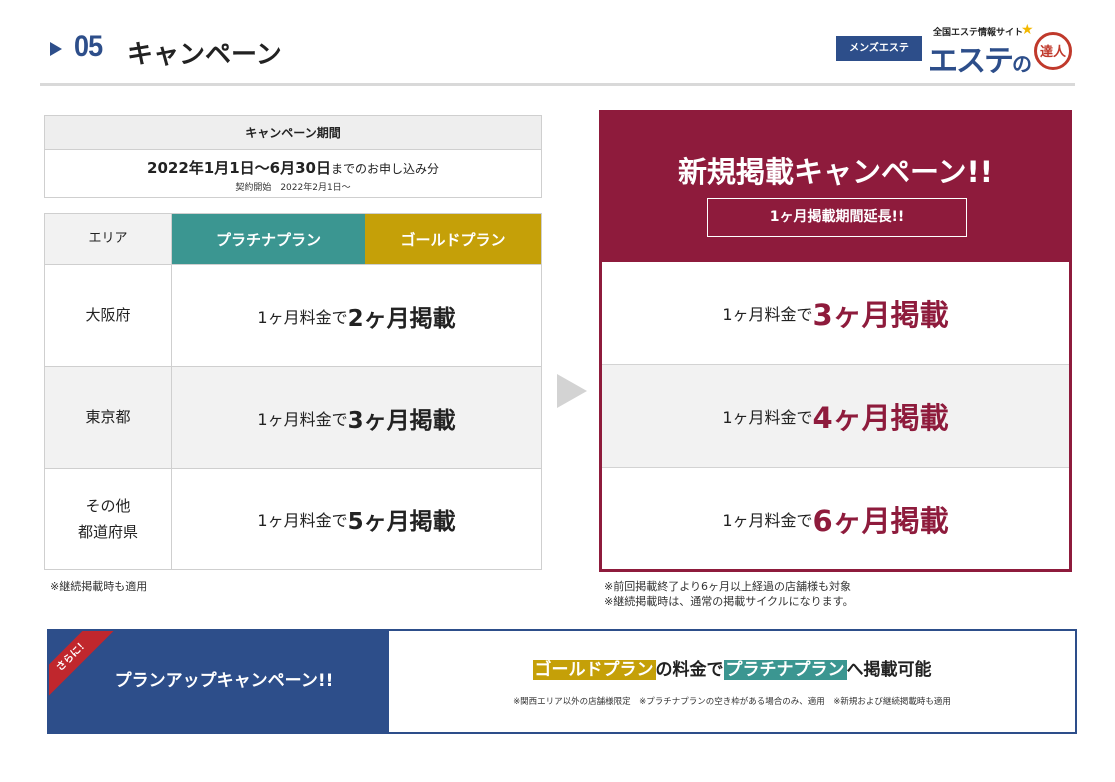 The image size is (1115, 782). What do you see at coordinates (980, 61) in the screenshot?
I see `logo-wordmark: エステの` at bounding box center [980, 61].